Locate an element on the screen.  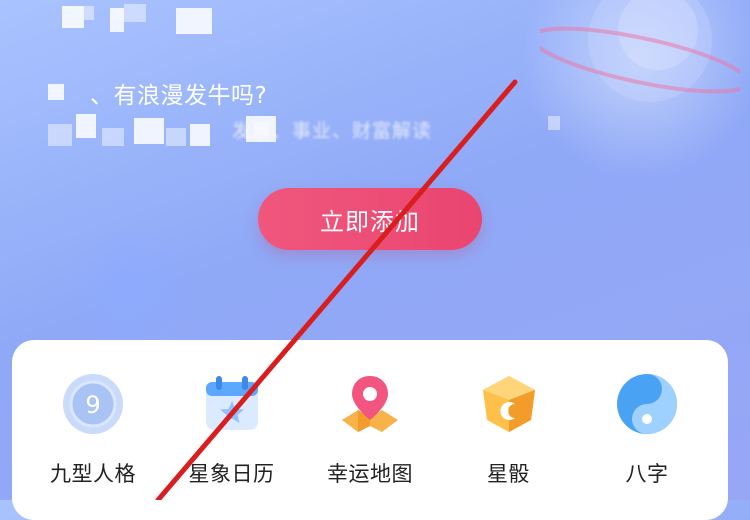
tool-enneagram: 9 九型人格 is located at coordinates (93, 430).